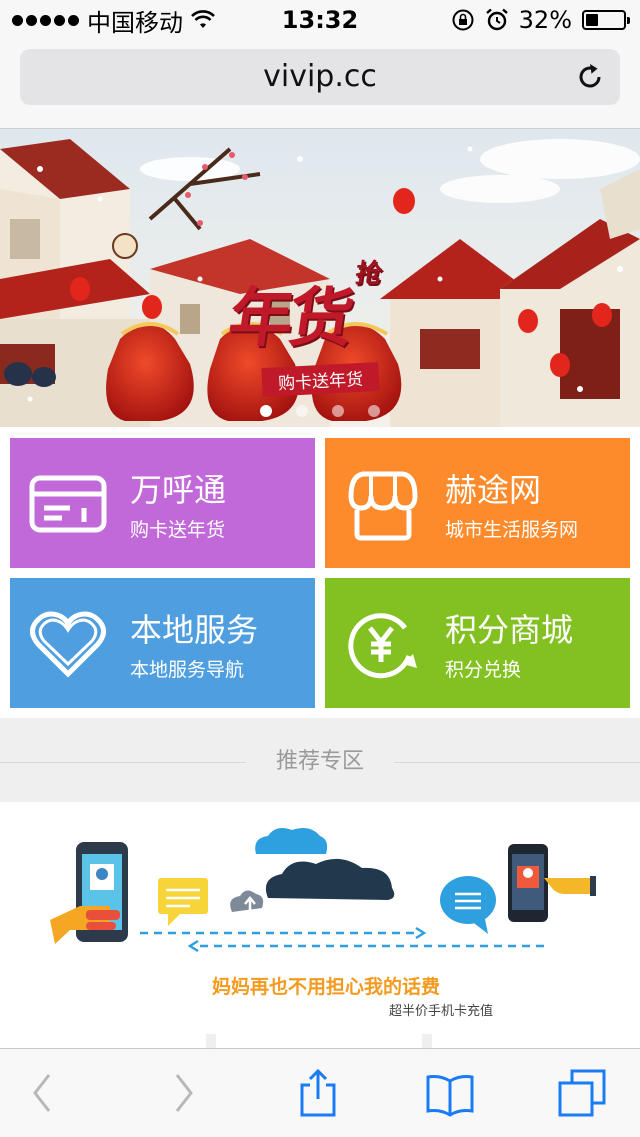 The height and width of the screenshot is (1137, 640). I want to click on rotation-lock-icon, so click(463, 20).